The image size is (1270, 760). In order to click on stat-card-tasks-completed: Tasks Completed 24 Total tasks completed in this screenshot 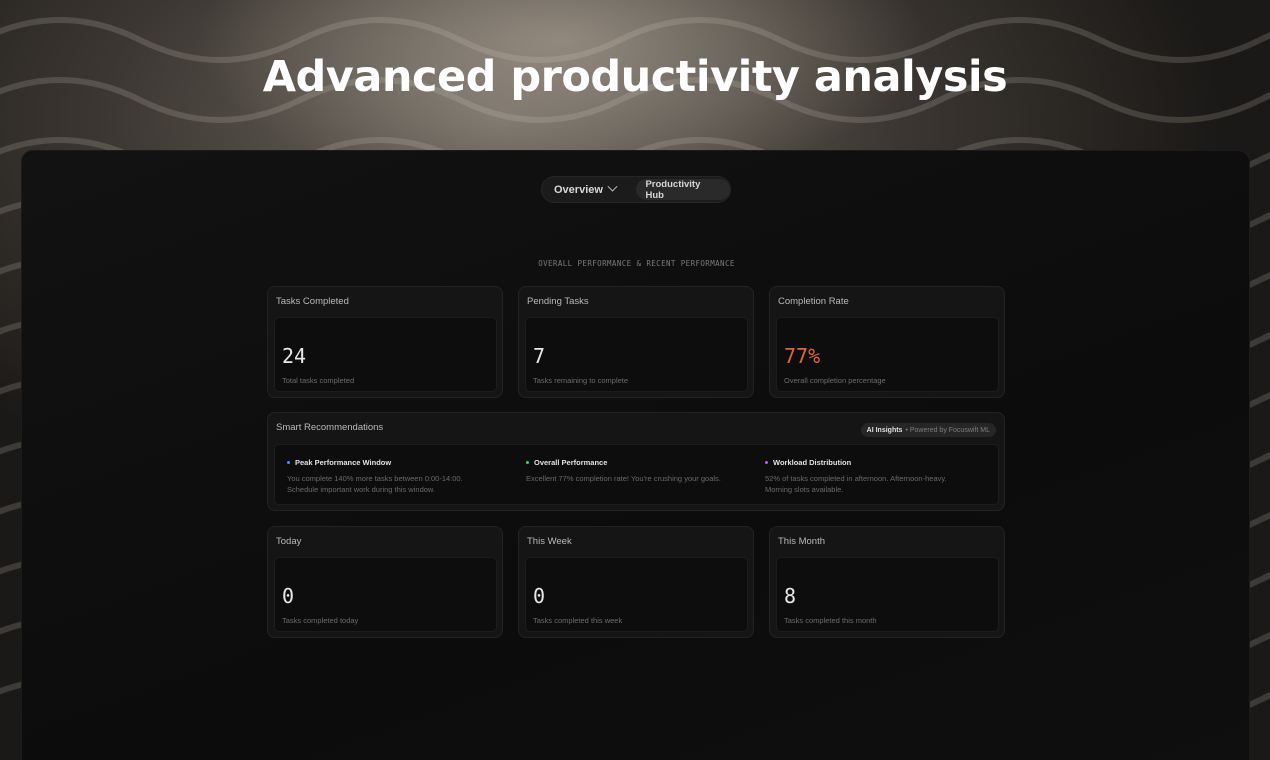, I will do `click(385, 342)`.